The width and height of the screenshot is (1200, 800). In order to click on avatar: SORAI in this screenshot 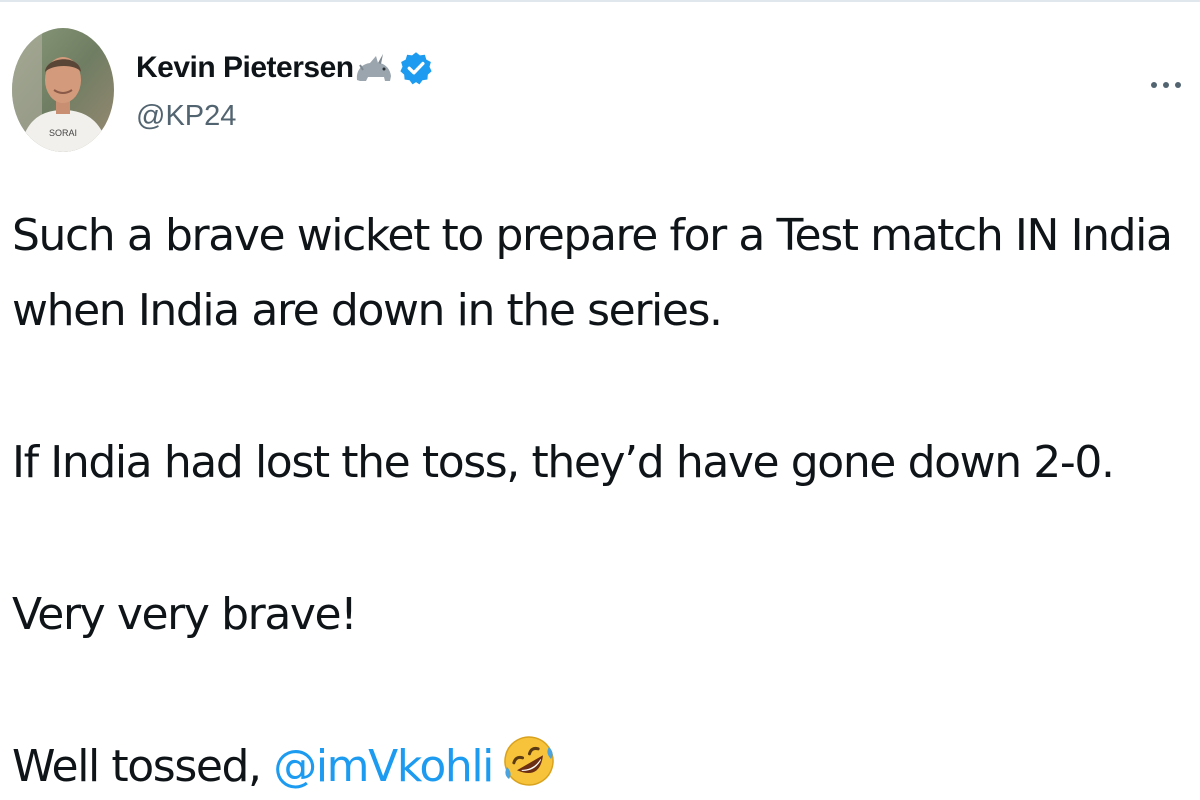, I will do `click(63, 90)`.